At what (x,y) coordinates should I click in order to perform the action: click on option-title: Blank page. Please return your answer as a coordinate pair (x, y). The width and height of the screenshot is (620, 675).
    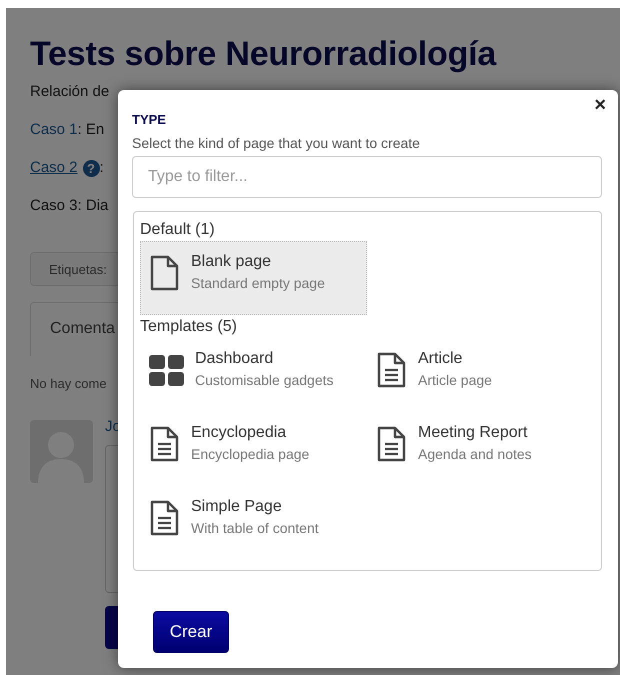
    Looking at the image, I should click on (231, 262).